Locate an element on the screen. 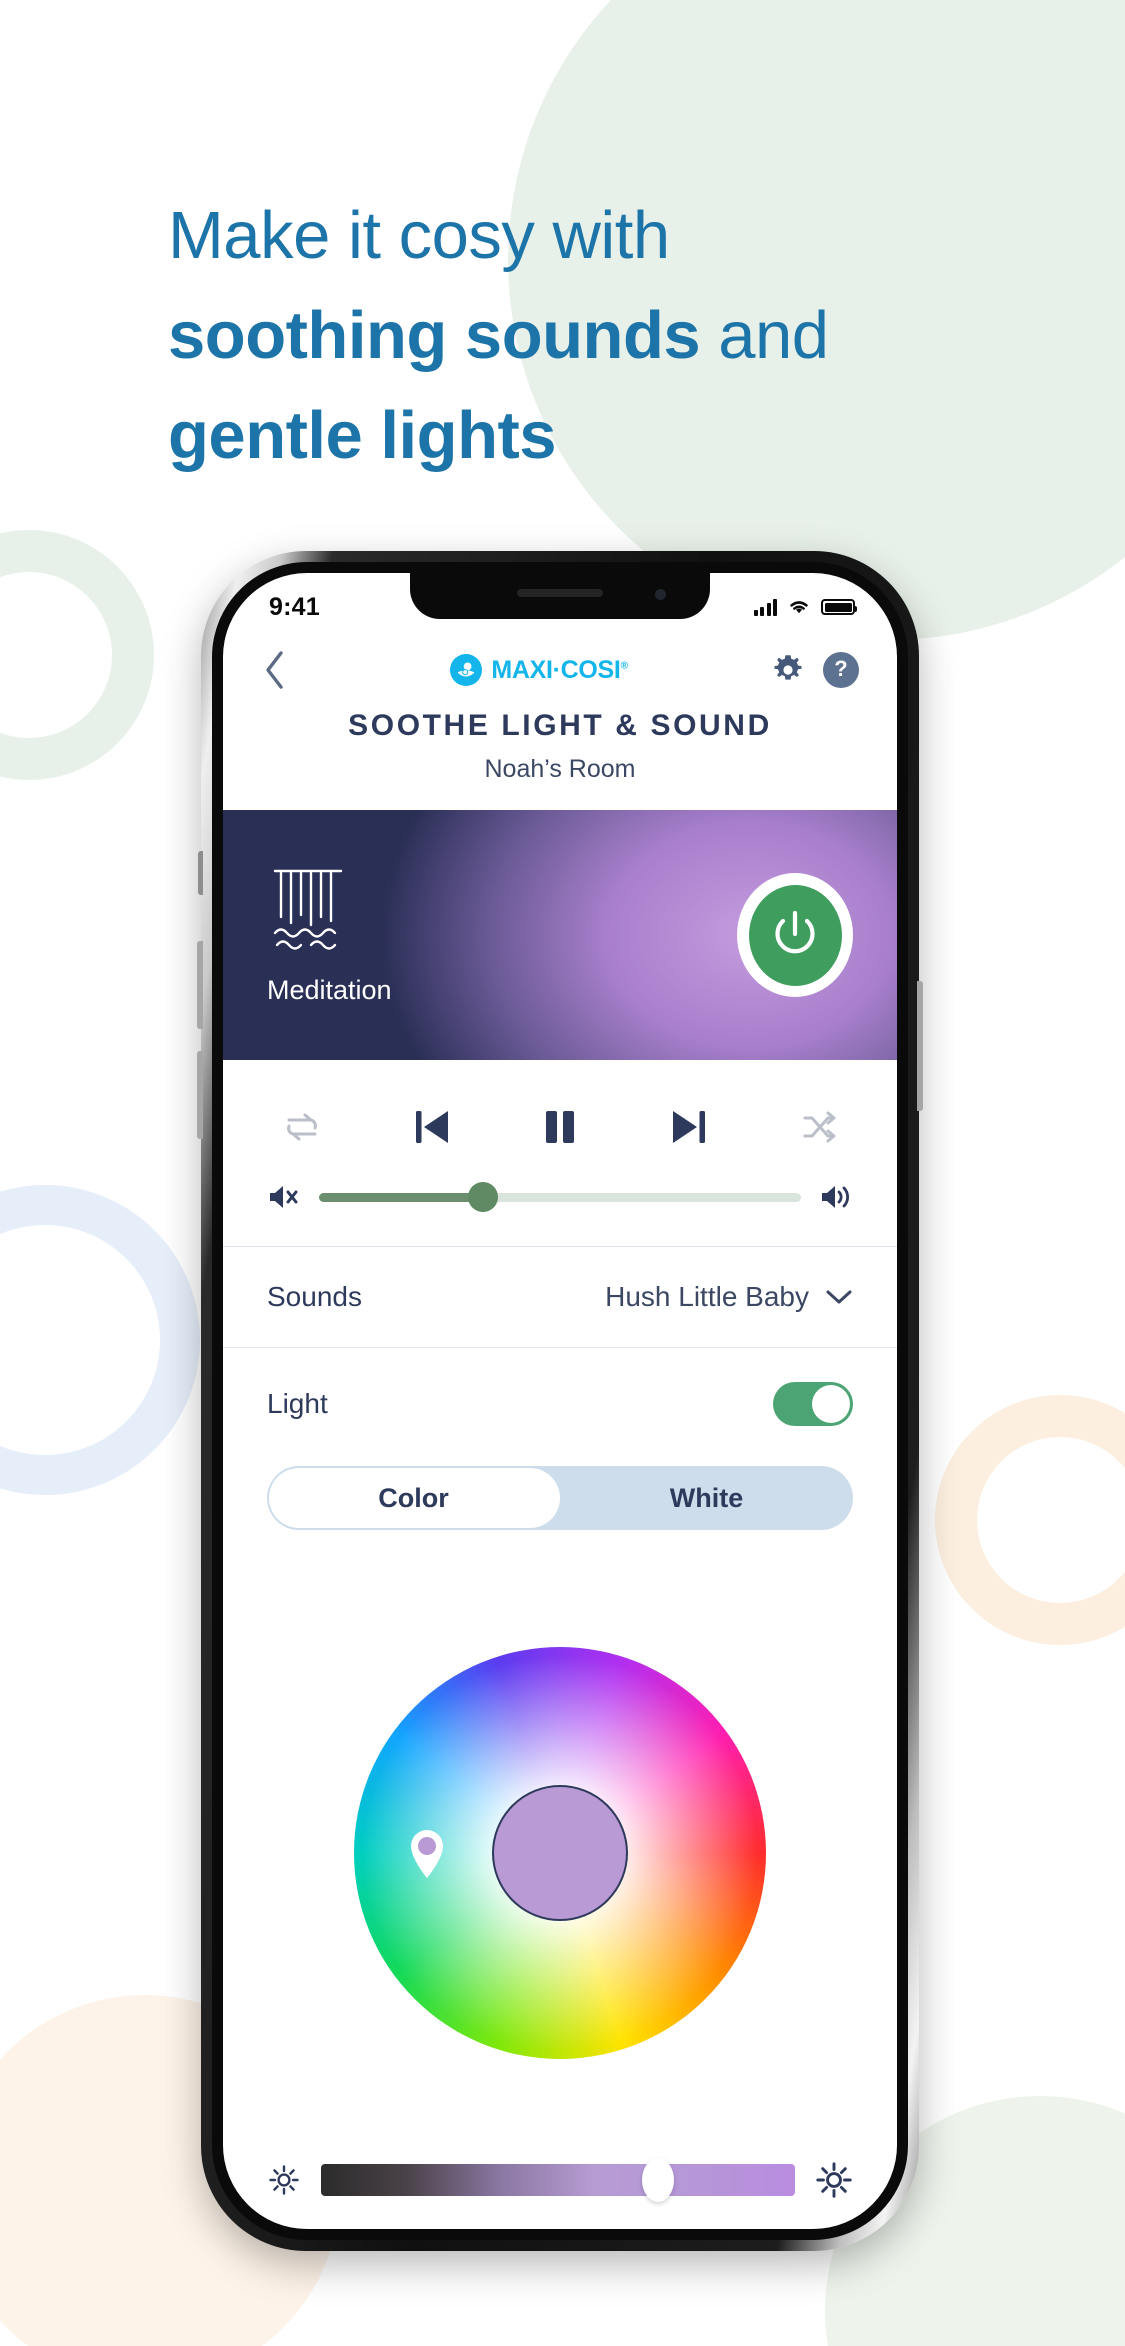  volume-slider-row is located at coordinates (560, 1206).